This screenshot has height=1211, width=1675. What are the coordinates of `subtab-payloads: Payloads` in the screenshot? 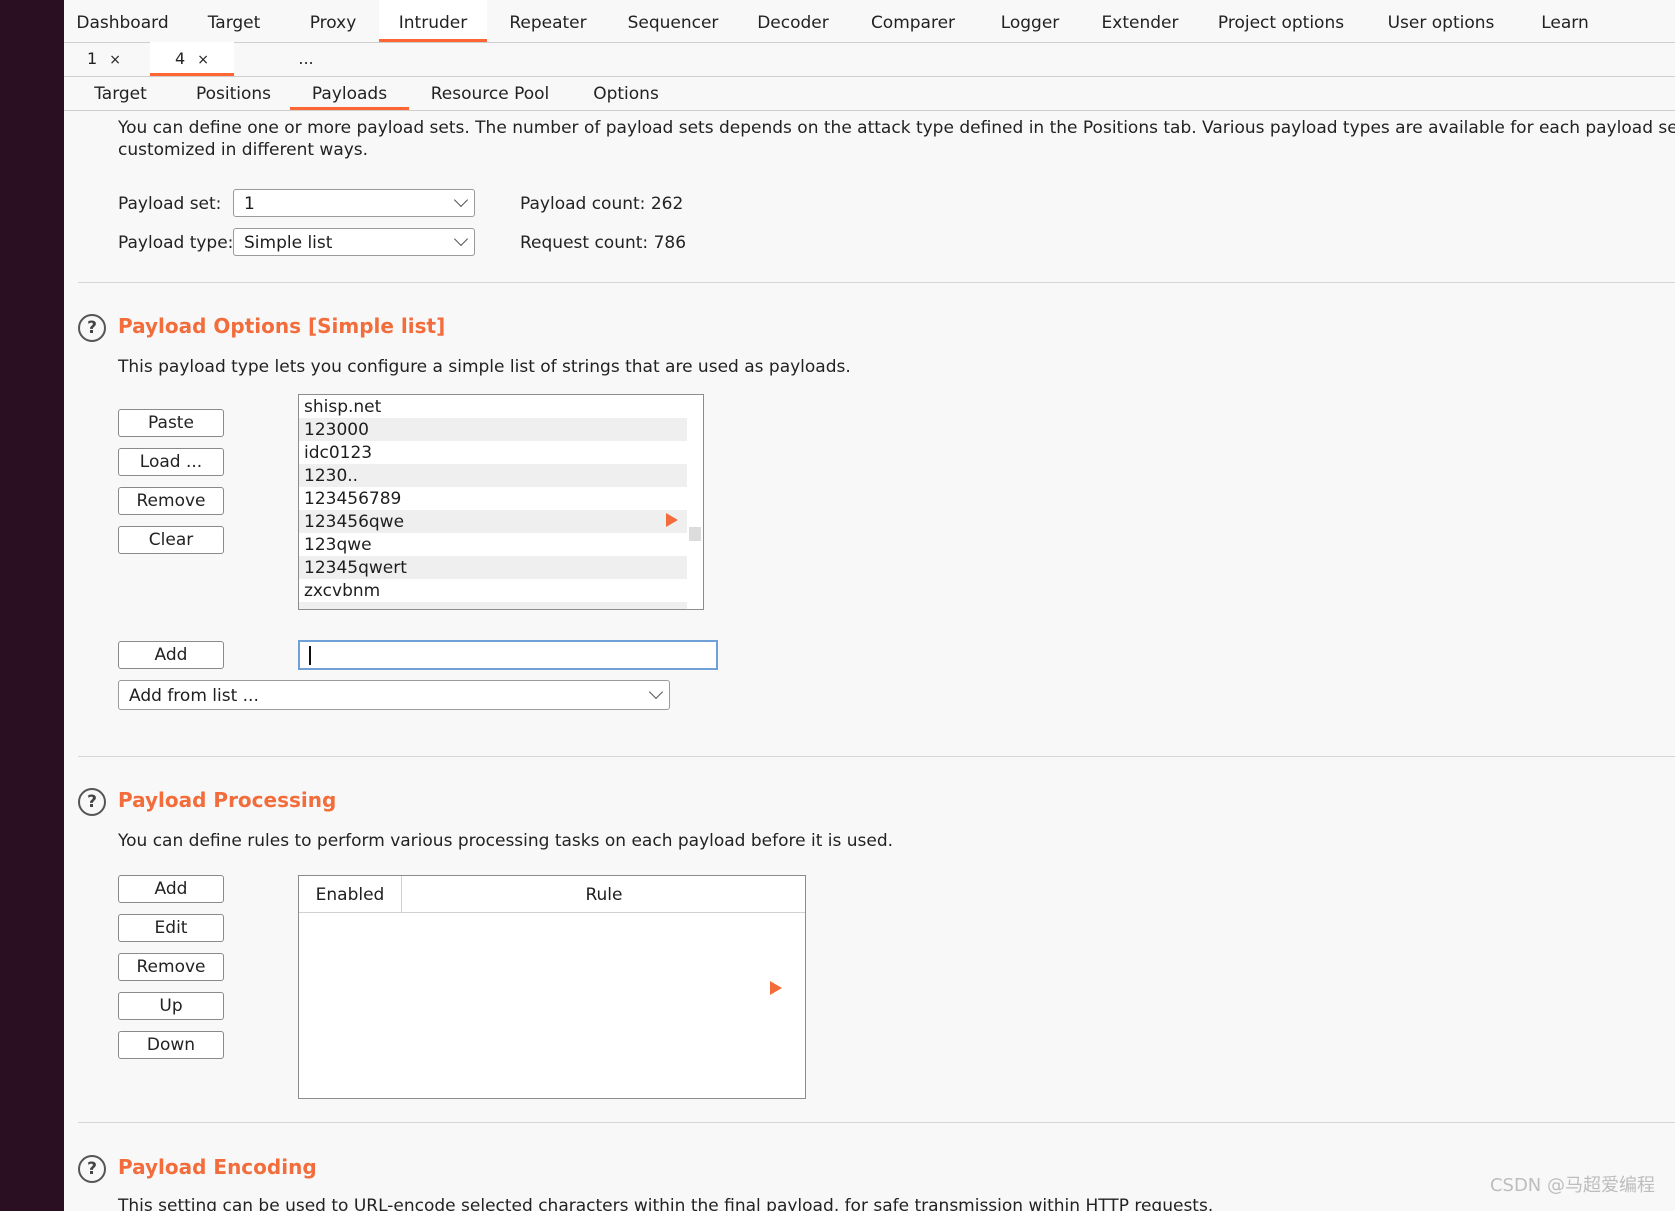 It's located at (349, 93).